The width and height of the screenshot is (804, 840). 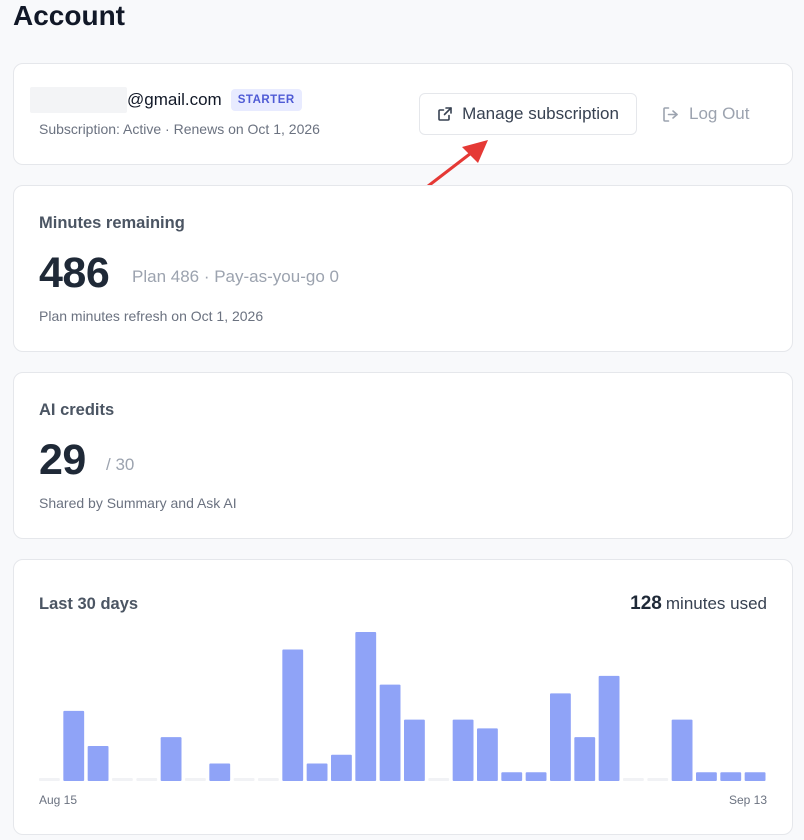 What do you see at coordinates (58, 800) in the screenshot?
I see `x-axis-start-label: Aug 15` at bounding box center [58, 800].